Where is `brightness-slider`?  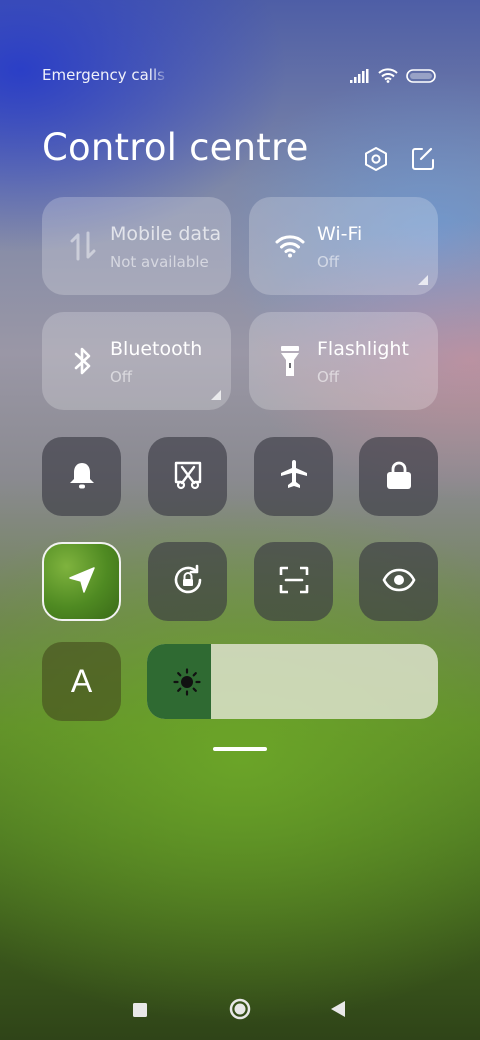
brightness-slider is located at coordinates (292, 681).